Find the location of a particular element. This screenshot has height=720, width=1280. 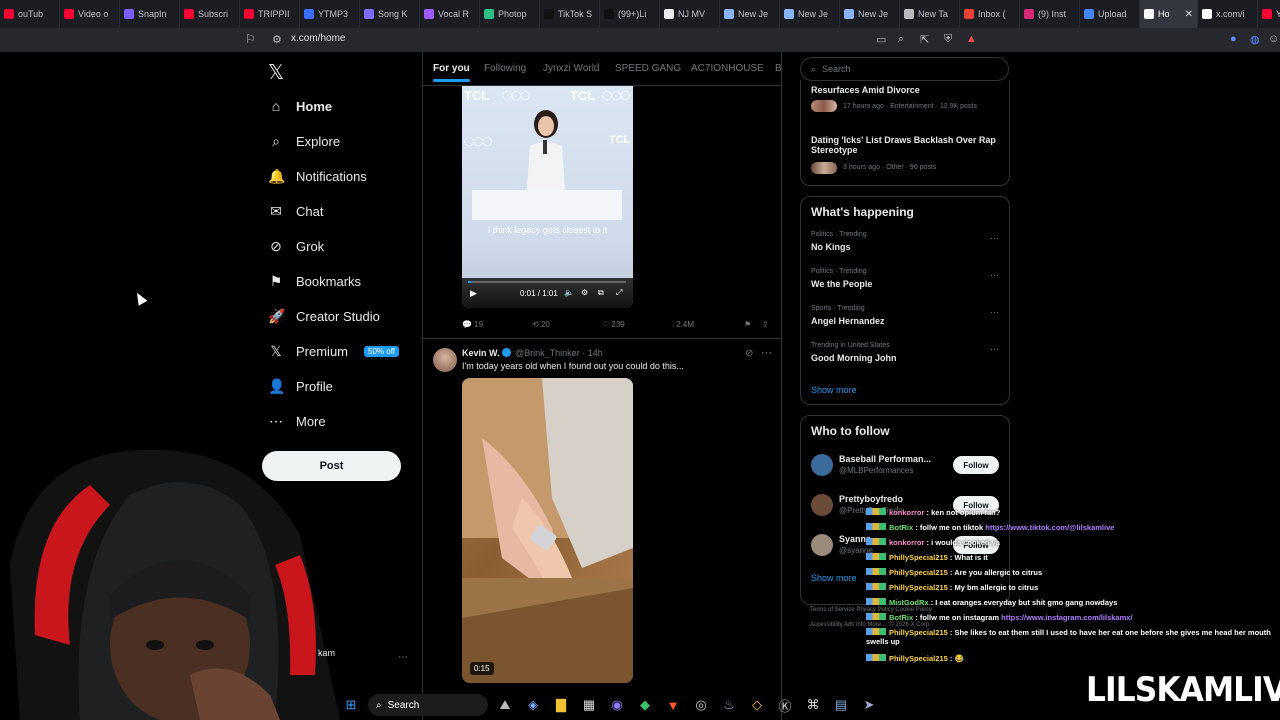

views-button: ⫶ 2.4M is located at coordinates (683, 325).